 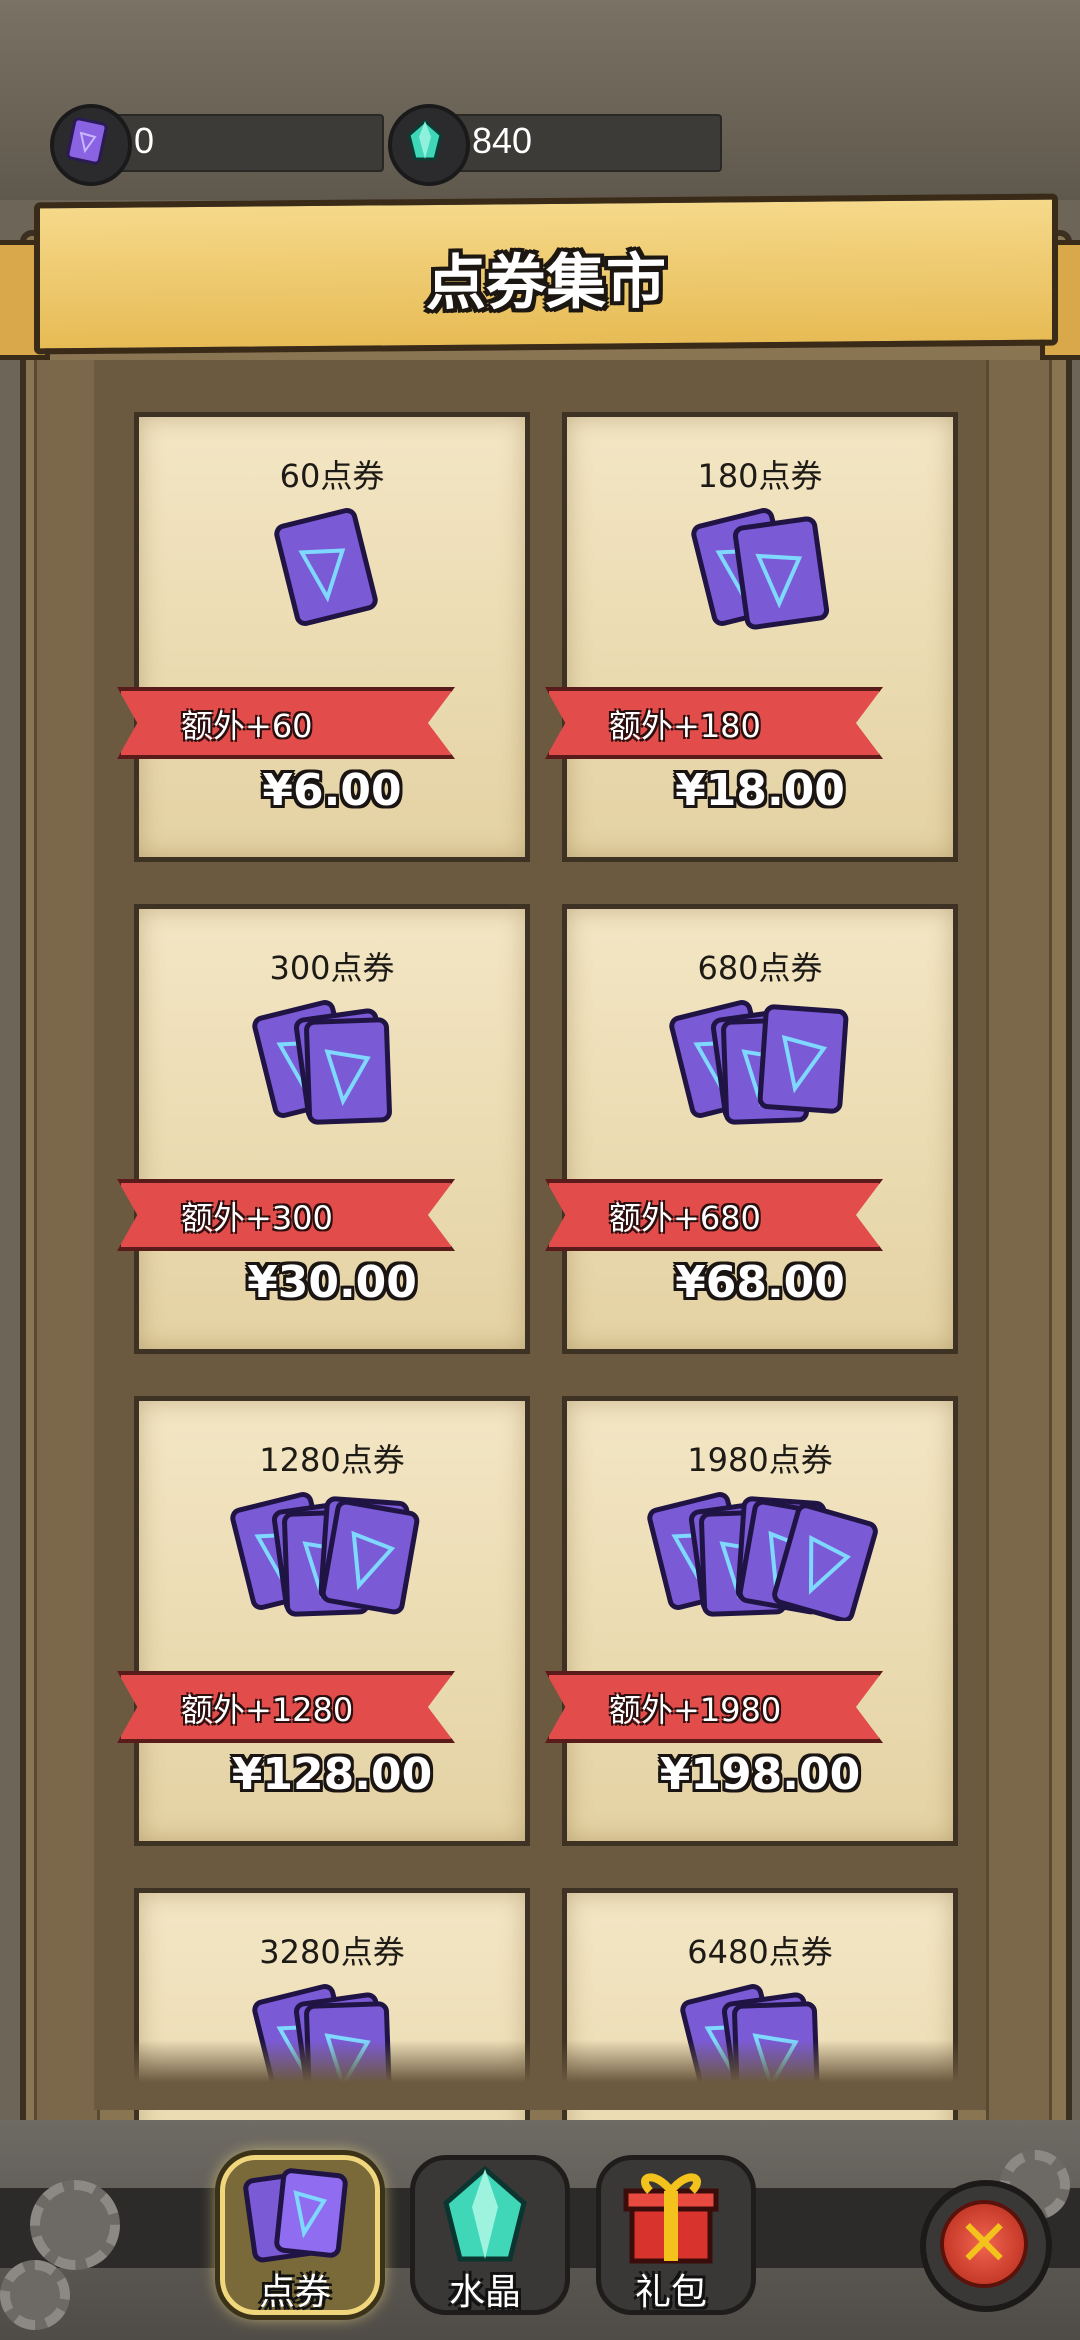 I want to click on bonus-ribbon: 额外+1280, so click(x=286, y=1707).